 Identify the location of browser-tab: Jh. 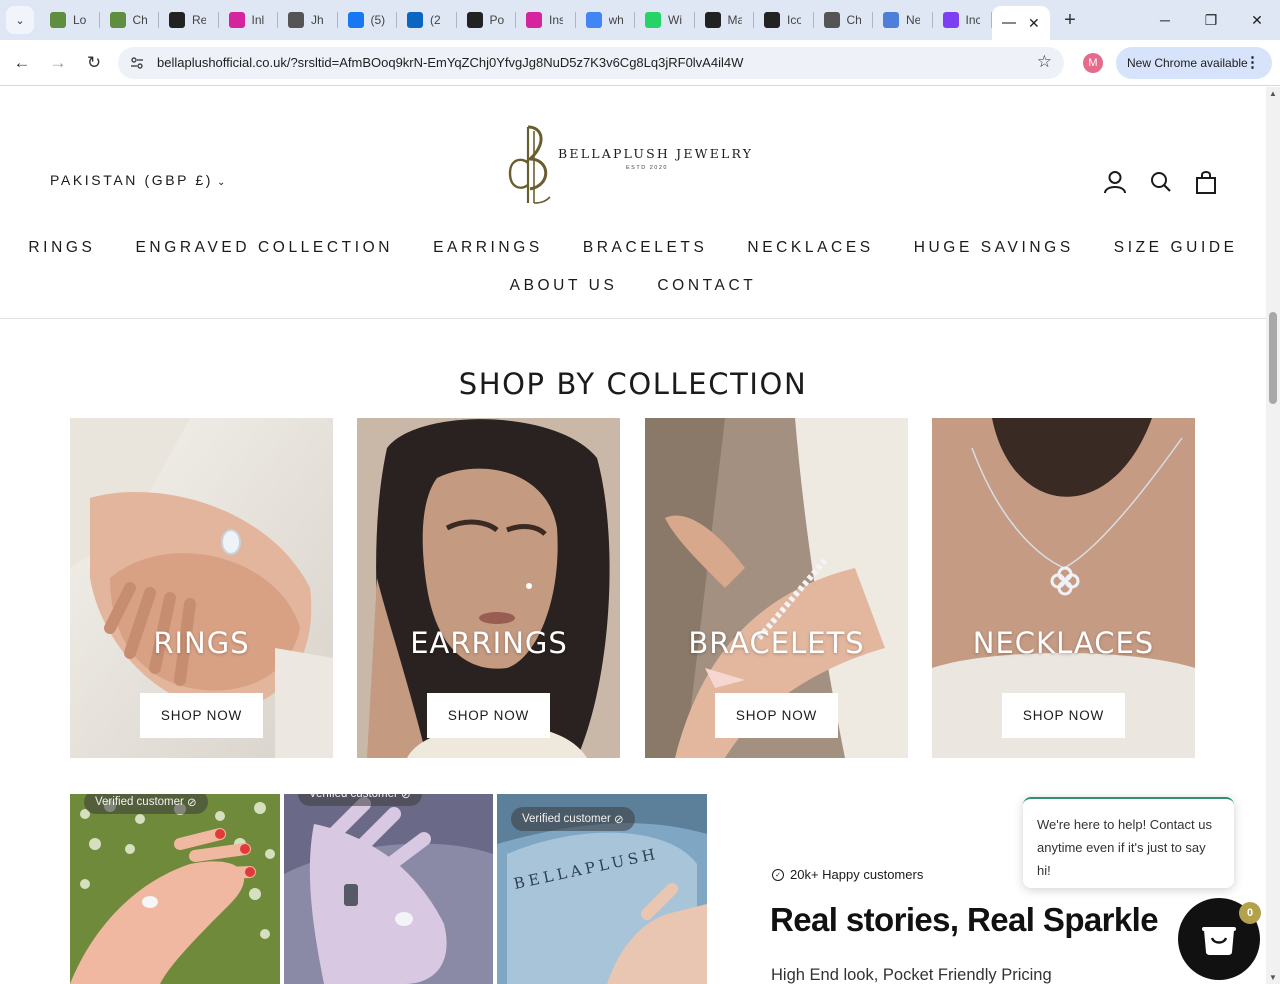
(308, 20).